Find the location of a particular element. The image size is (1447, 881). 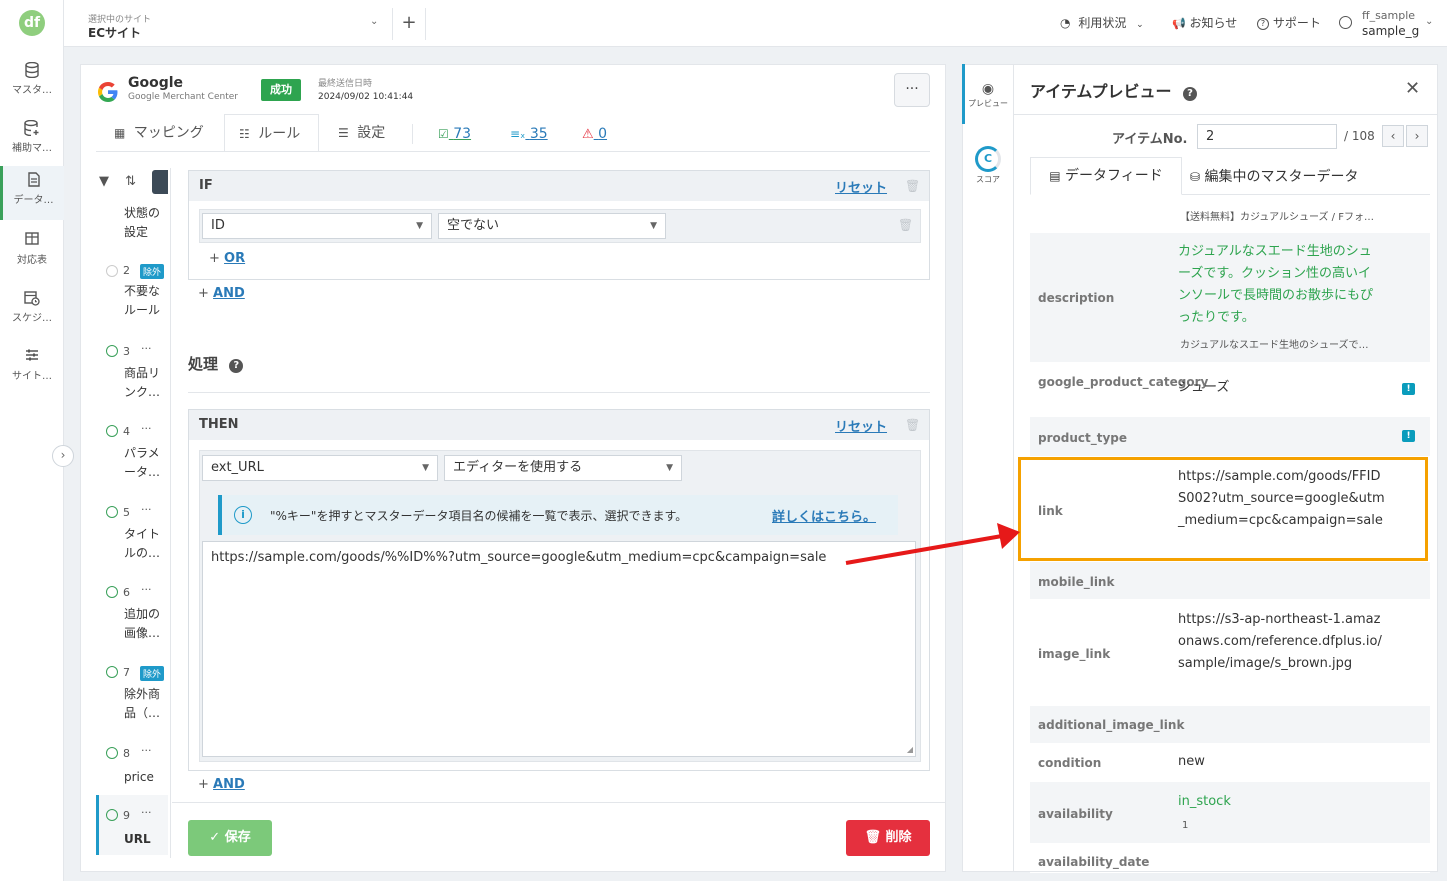

rail-preview-button: ◉ プレビュー is located at coordinates (988, 95).